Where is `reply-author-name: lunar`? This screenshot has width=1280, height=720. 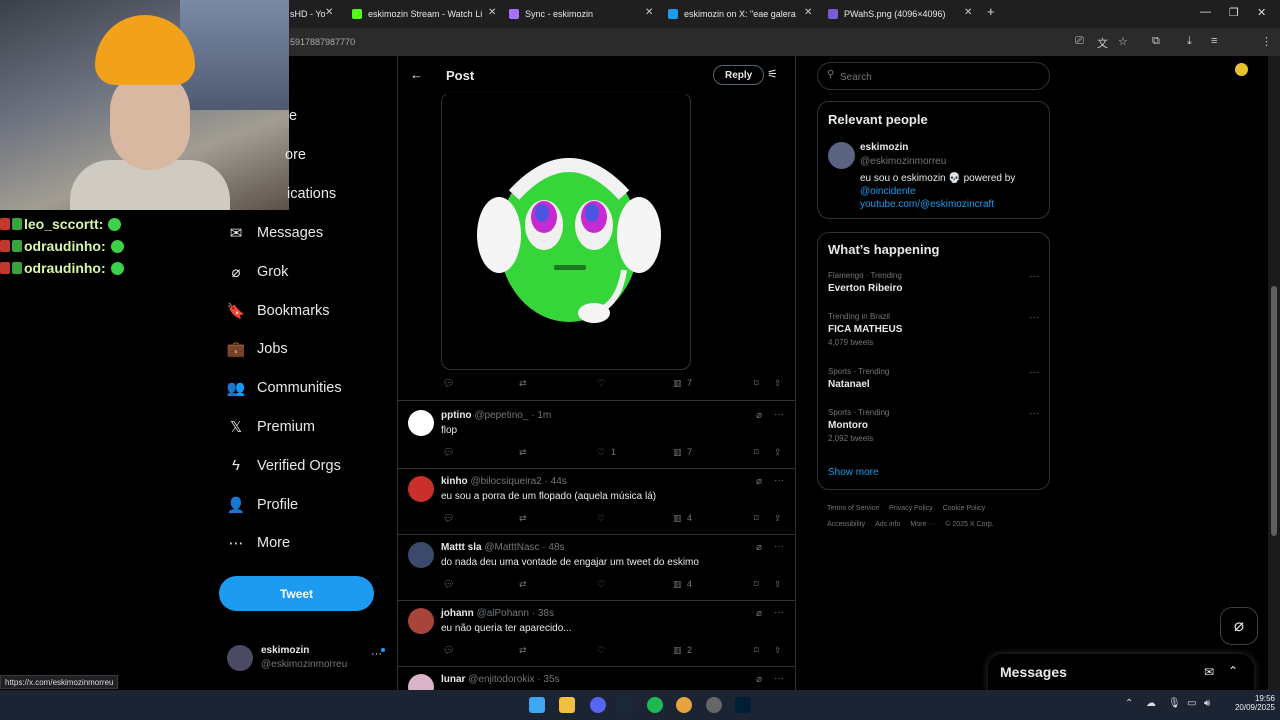 reply-author-name: lunar is located at coordinates (453, 679).